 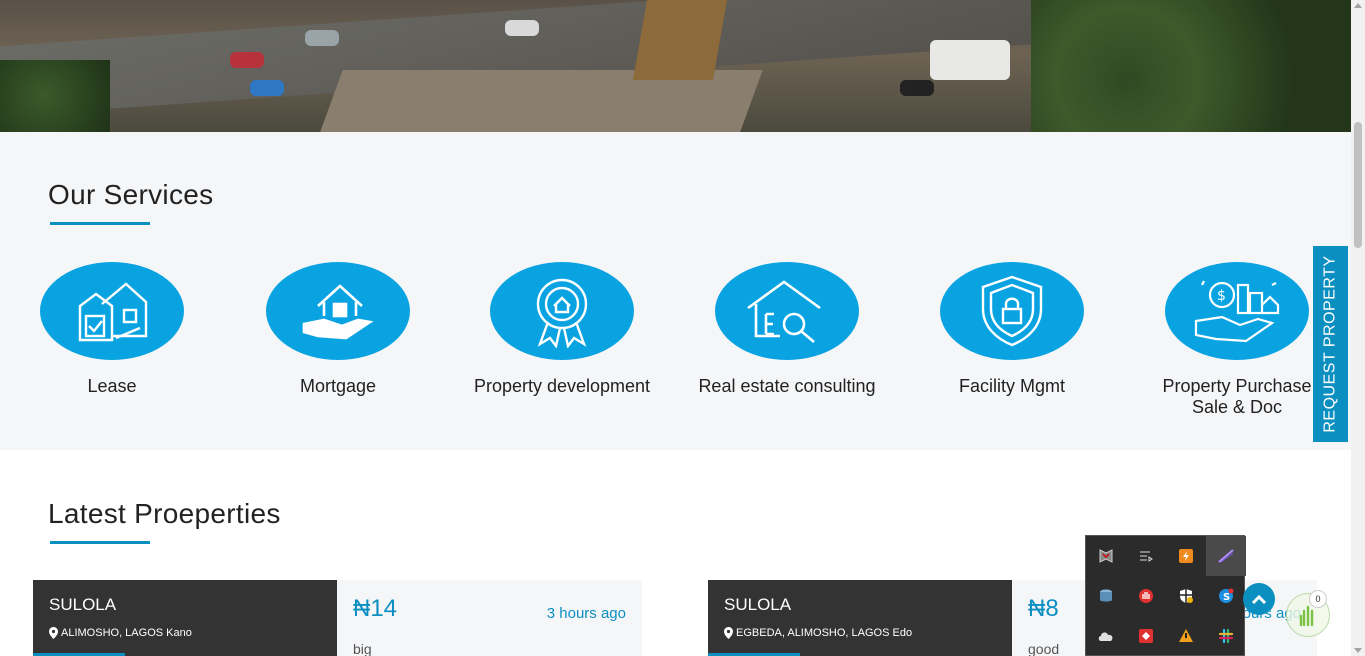 What do you see at coordinates (1226, 636) in the screenshot?
I see `slack-icon` at bounding box center [1226, 636].